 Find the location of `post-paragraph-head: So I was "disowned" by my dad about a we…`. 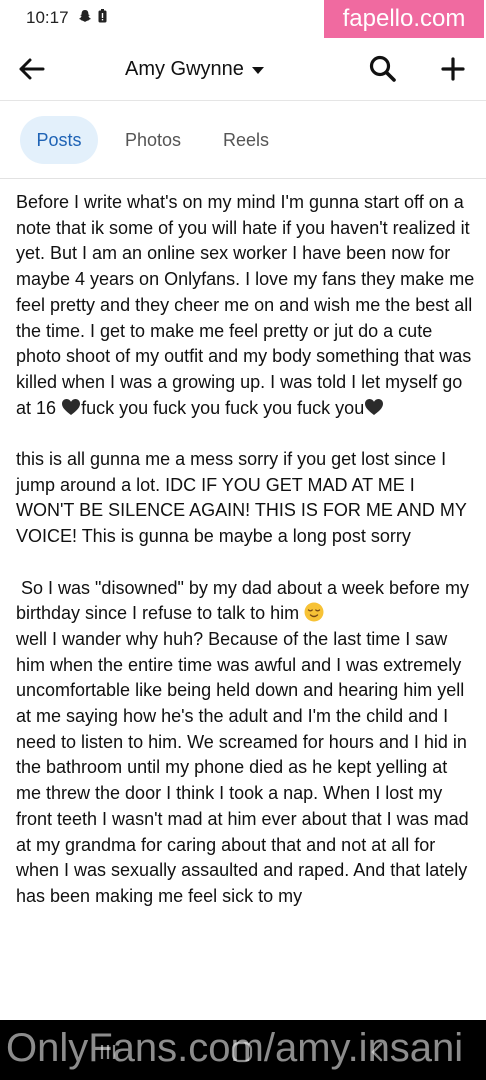

post-paragraph-head: So I was "disowned" by my dad about a we… is located at coordinates (245, 600).